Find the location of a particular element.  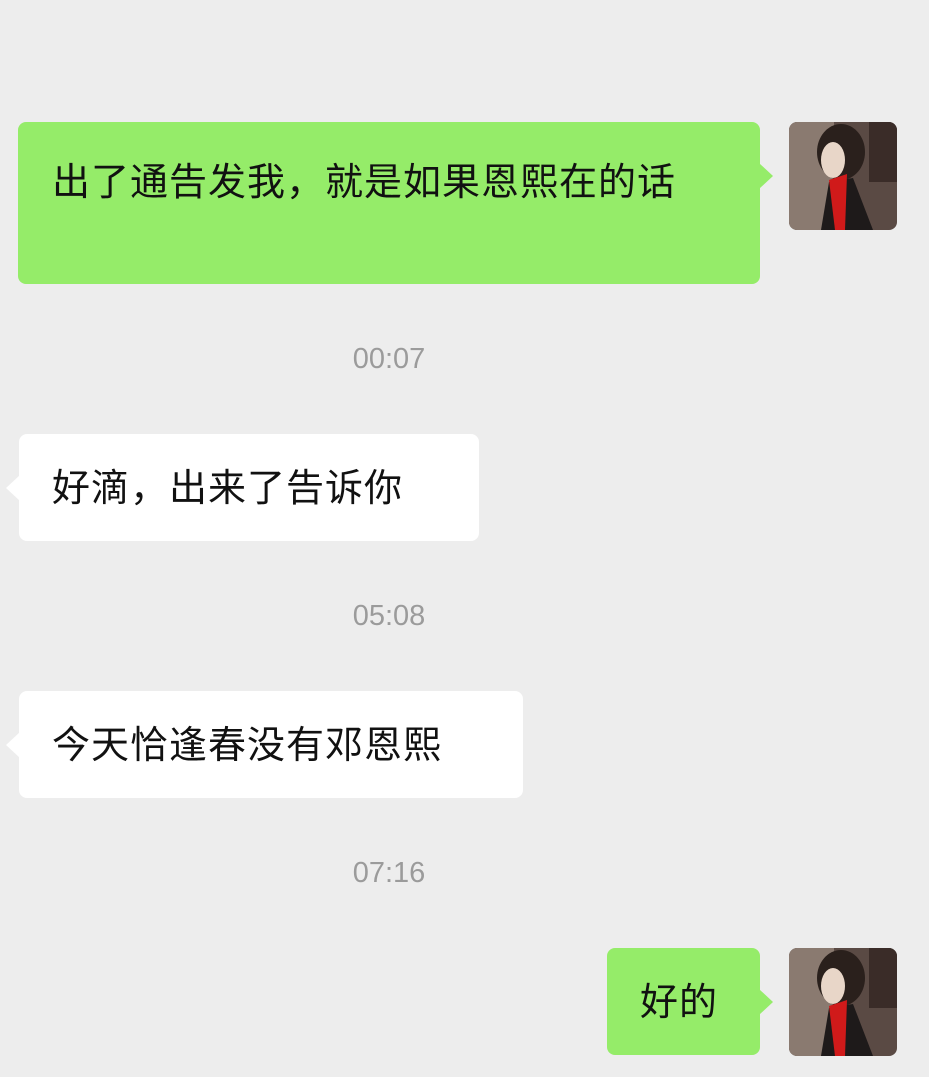

message-text: 好的 is located at coordinates (679, 1002).